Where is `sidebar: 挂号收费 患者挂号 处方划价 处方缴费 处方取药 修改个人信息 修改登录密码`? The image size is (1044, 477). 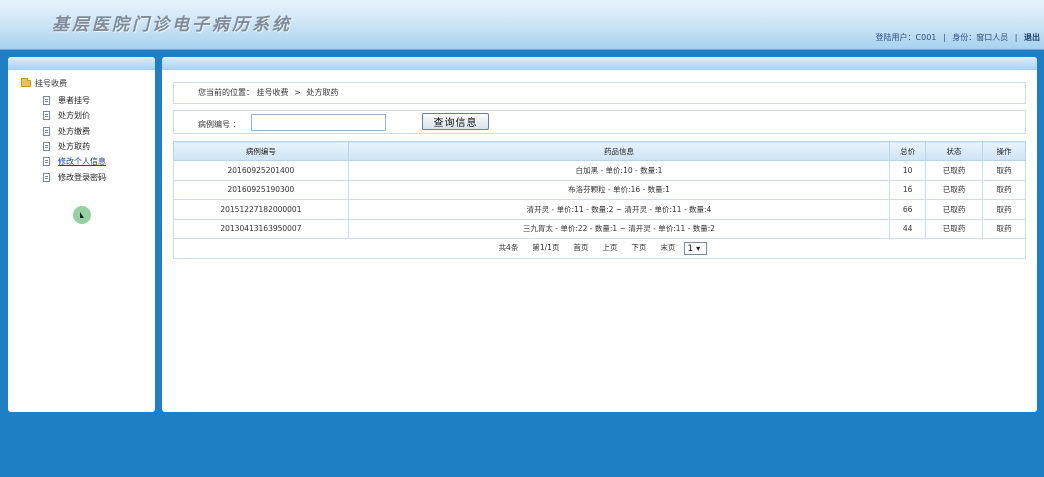
sidebar: 挂号收费 患者挂号 处方划价 处方缴费 处方取药 修改个人信息 修改登录密码 is located at coordinates (81, 234).